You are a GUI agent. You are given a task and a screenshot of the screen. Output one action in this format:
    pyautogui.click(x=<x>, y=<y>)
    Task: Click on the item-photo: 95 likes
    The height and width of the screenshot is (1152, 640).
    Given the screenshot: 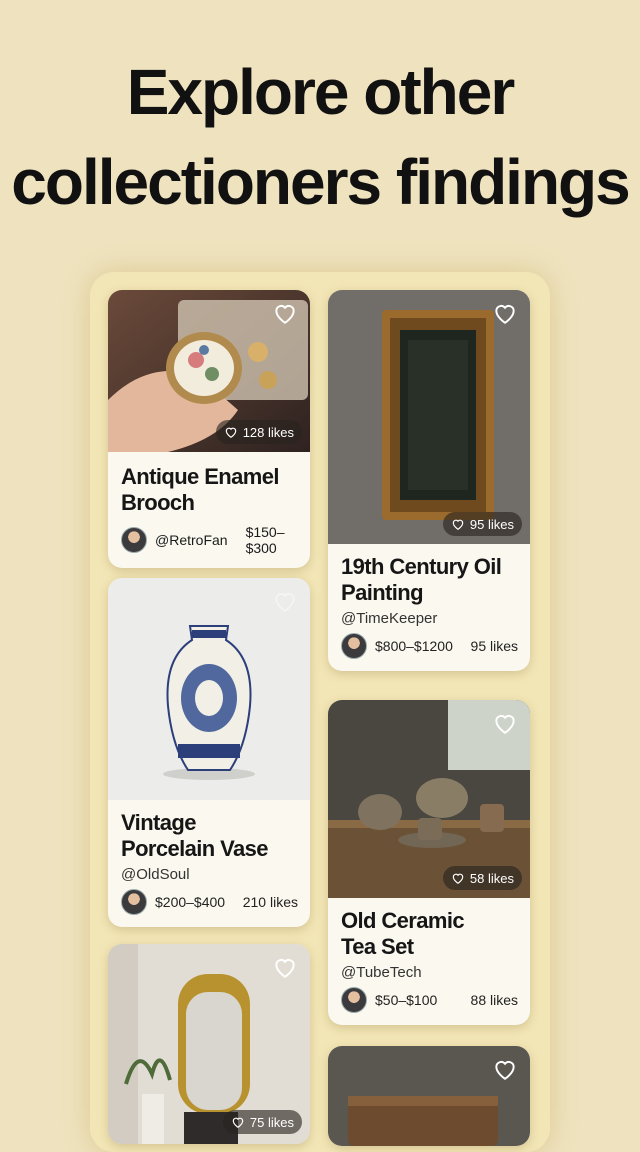 What is the action you would take?
    pyautogui.click(x=429, y=417)
    